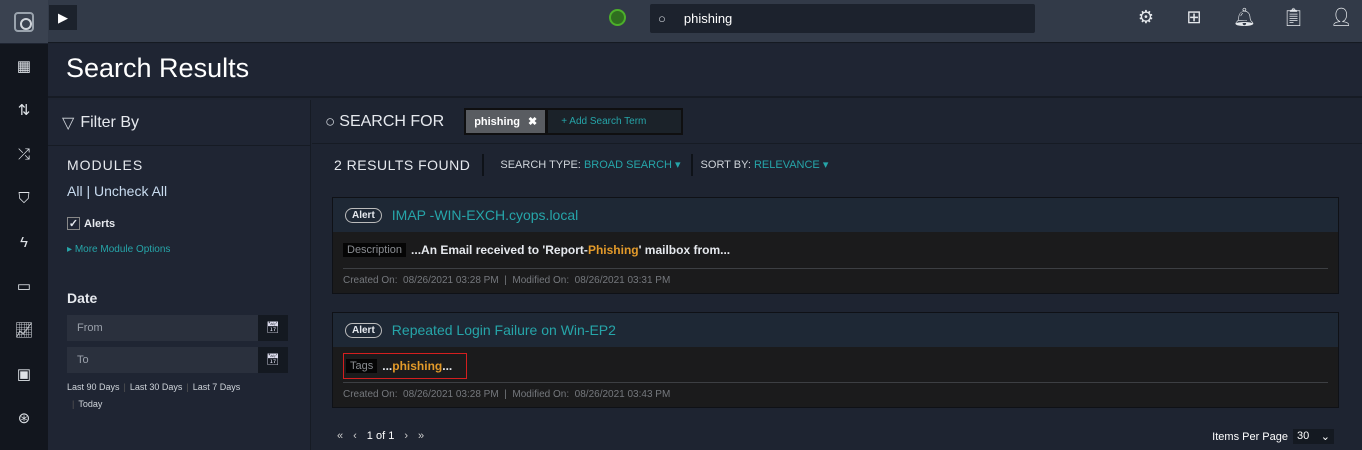 The image size is (1362, 450). I want to click on more-module-options-link: ▸ More Module Options, so click(118, 249).